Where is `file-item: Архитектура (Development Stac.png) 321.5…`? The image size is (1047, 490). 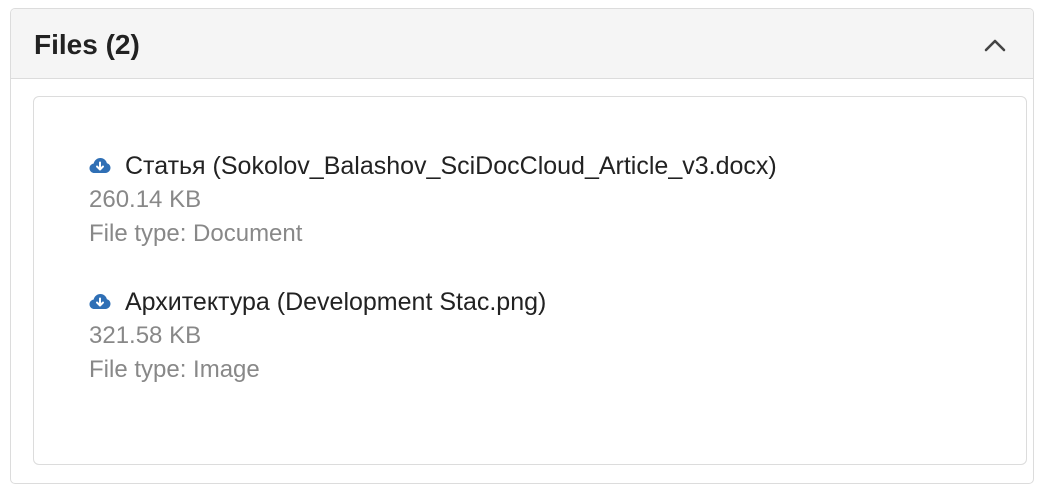
file-item: Архитектура (Development Stac.png) 321.5… is located at coordinates (433, 336).